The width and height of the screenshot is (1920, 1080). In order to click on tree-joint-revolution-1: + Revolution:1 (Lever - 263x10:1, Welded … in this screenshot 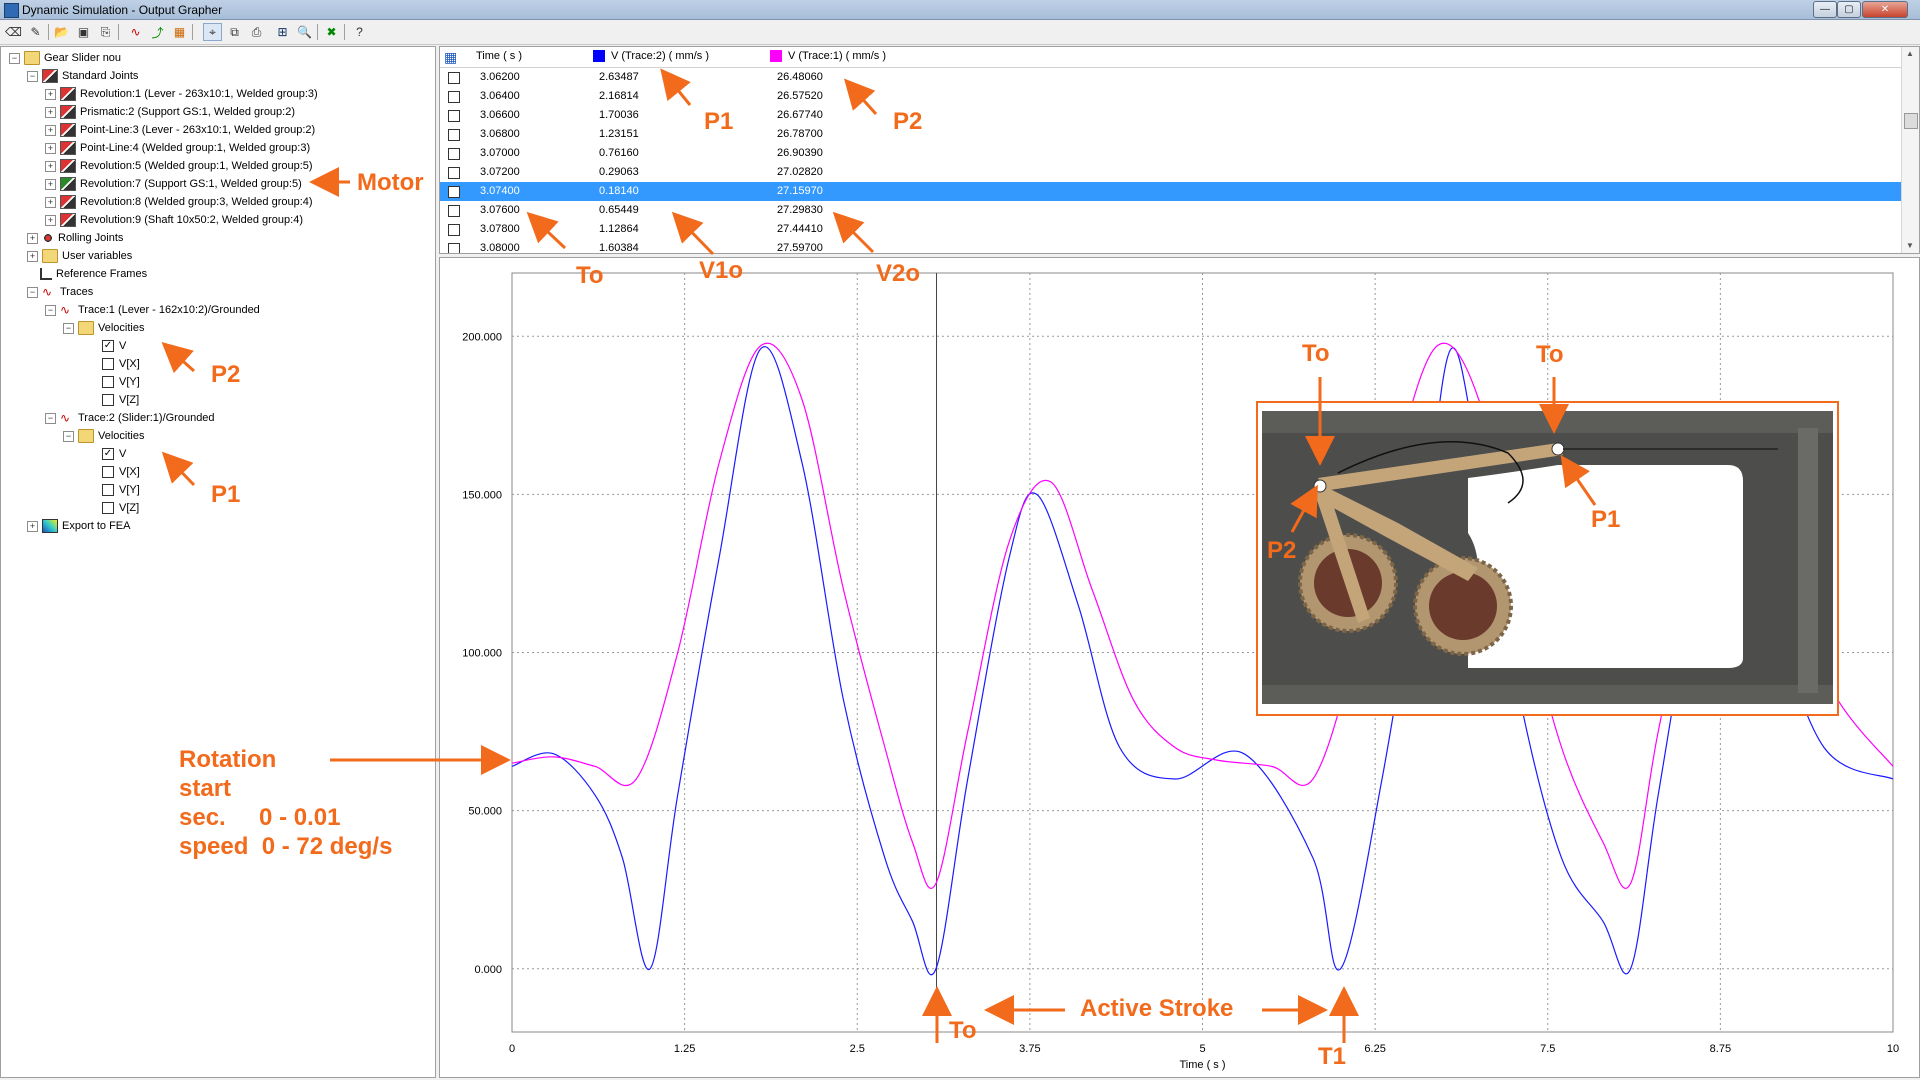, I will do `click(181, 94)`.